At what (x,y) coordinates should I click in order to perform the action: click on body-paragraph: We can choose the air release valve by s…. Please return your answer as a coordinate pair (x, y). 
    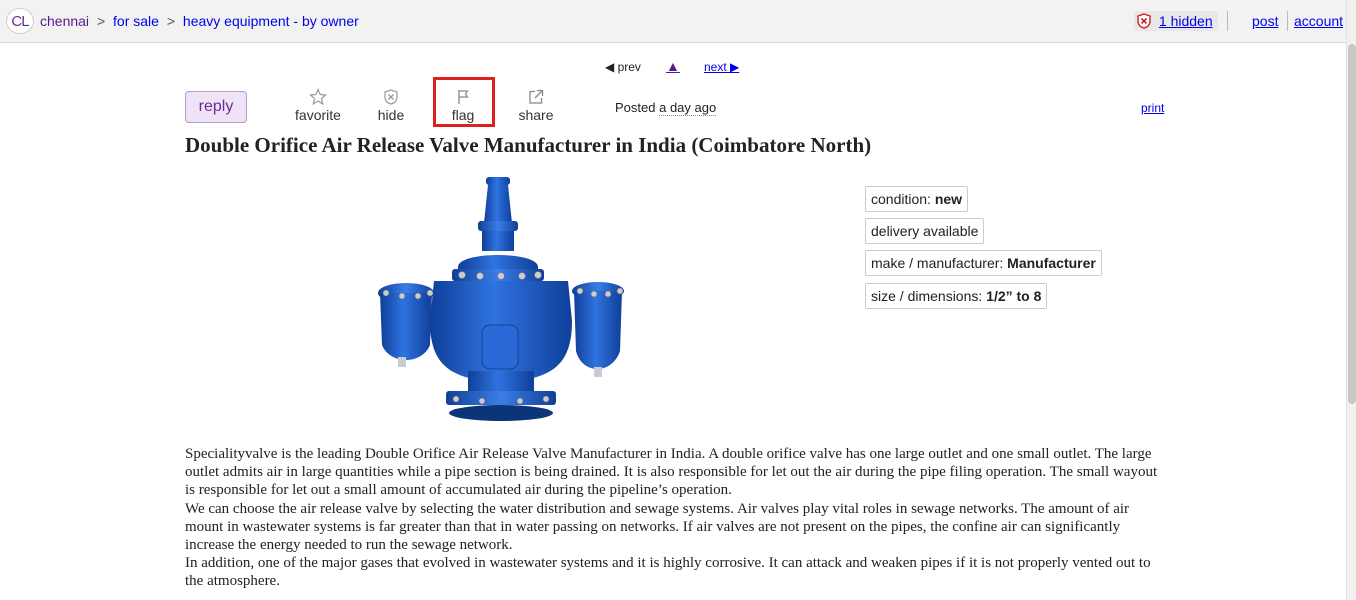
    Looking at the image, I should click on (657, 527).